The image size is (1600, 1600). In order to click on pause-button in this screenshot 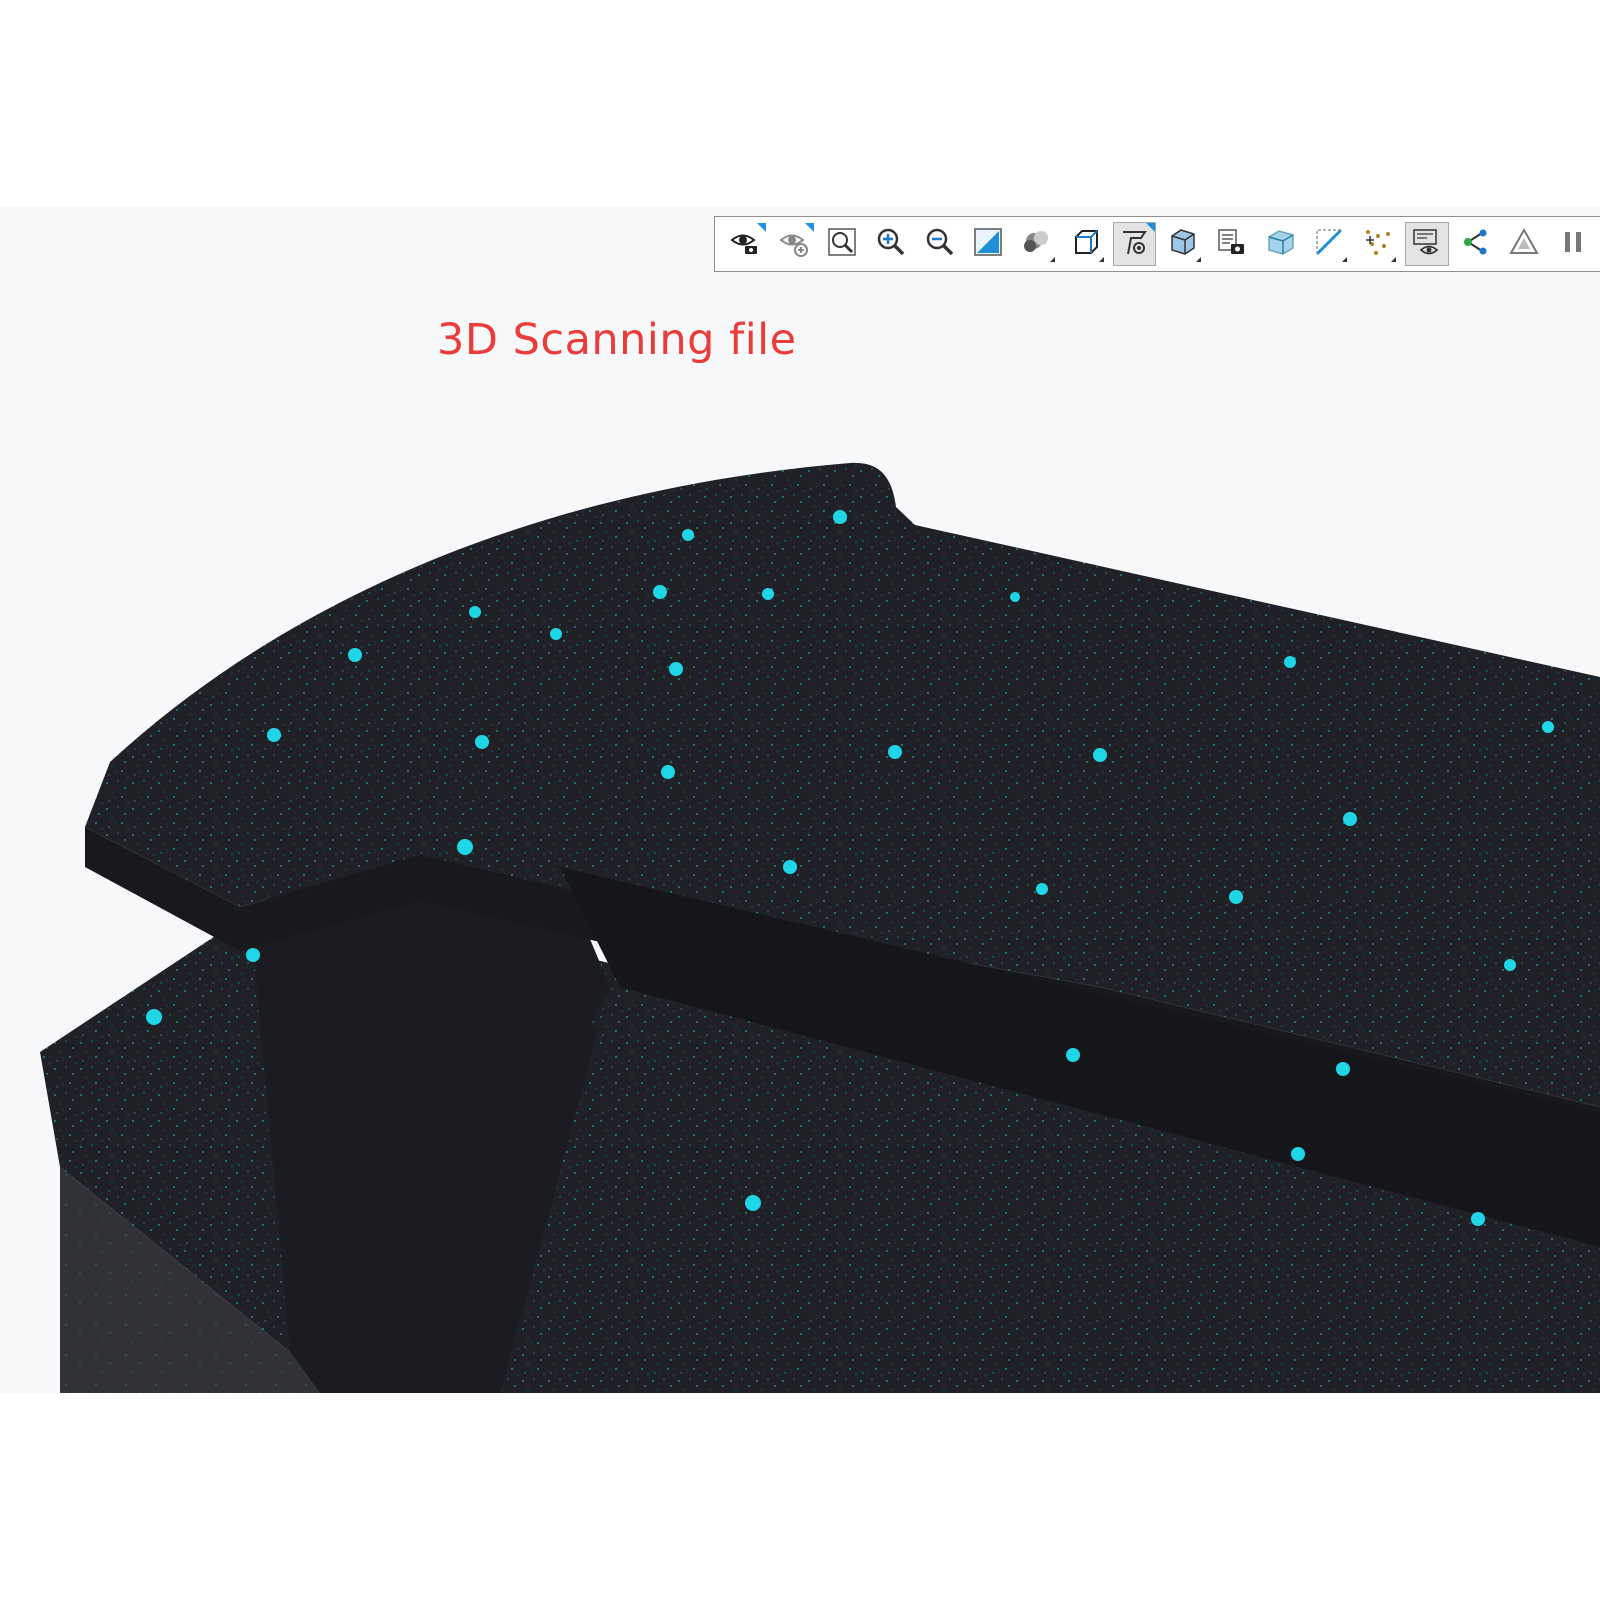, I will do `click(1573, 244)`.